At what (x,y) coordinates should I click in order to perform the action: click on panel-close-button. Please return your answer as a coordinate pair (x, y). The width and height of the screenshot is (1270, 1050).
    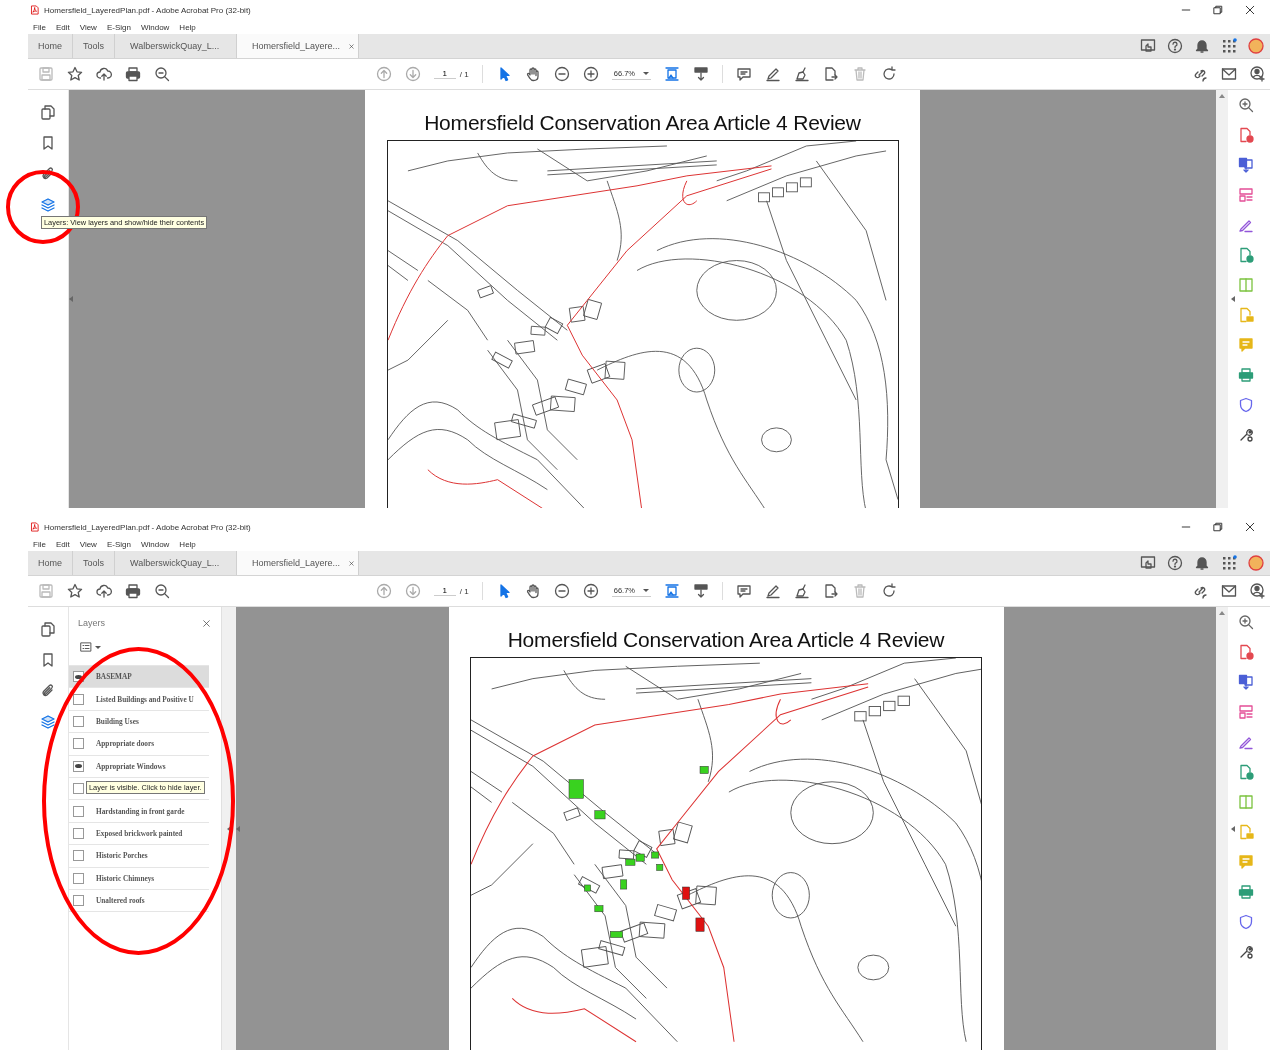
    Looking at the image, I should click on (206, 623).